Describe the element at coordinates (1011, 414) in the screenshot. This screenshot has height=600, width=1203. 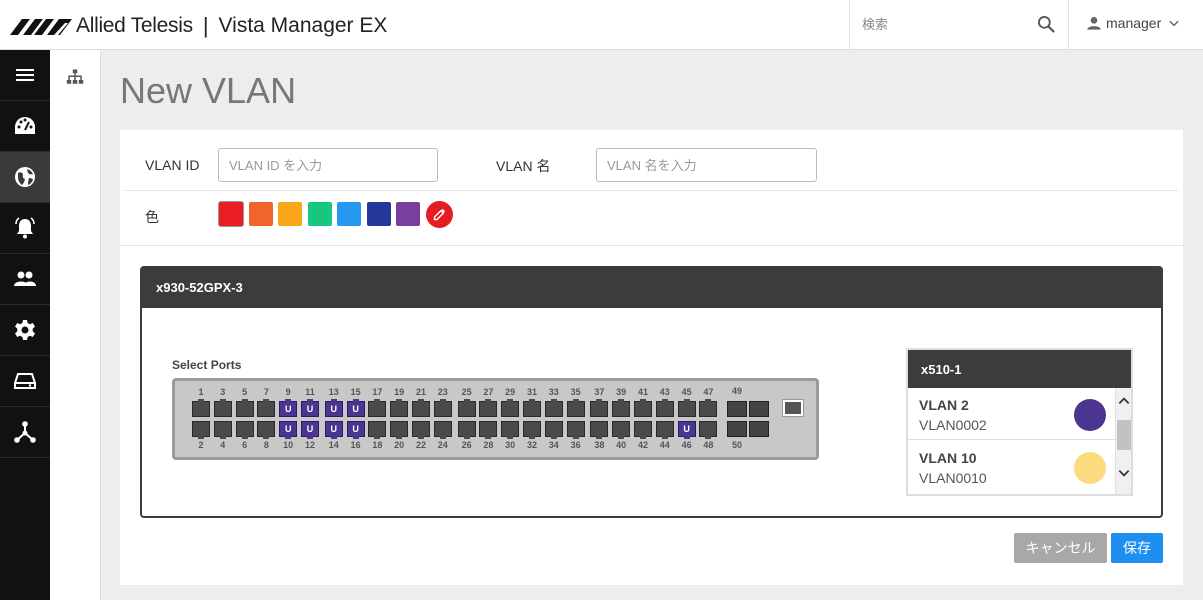
I see `vlan-list-item: VLAN 2 VLAN0002` at that location.